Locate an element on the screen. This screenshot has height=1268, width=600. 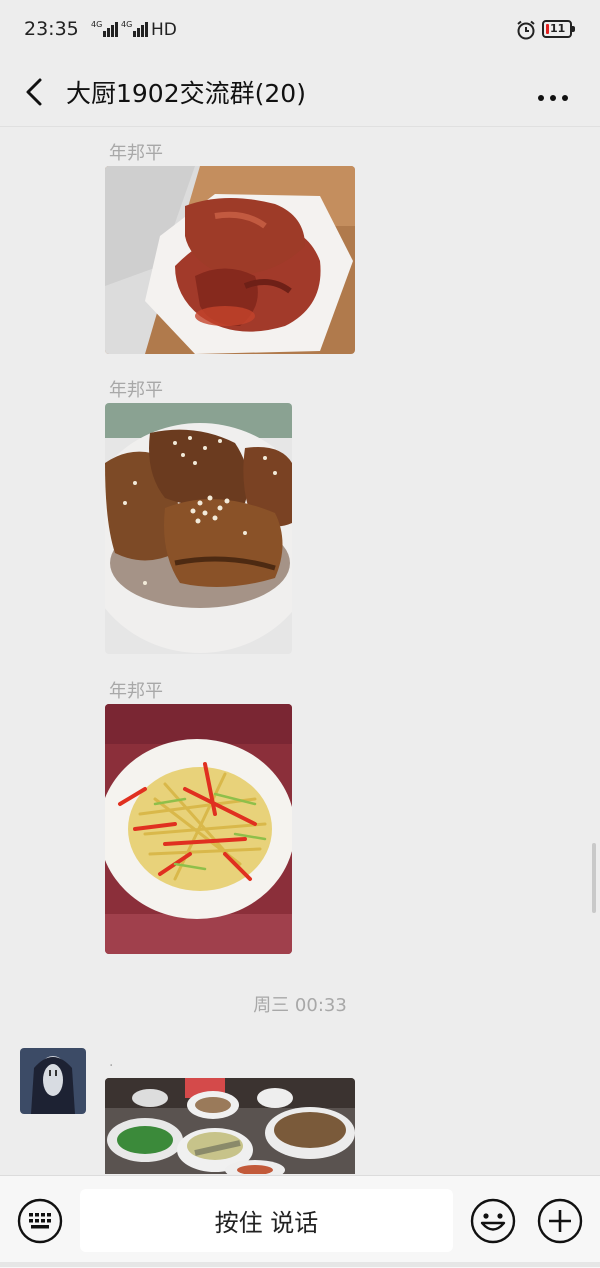
chat-header: 大厨1902交流群(20) is located at coordinates (300, 93).